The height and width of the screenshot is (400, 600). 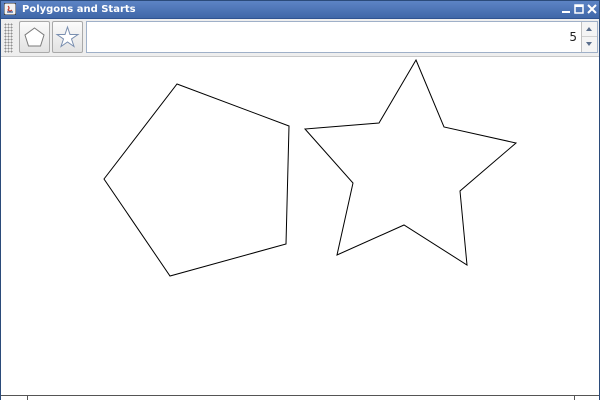 I want to click on maximize-icon, so click(x=579, y=9).